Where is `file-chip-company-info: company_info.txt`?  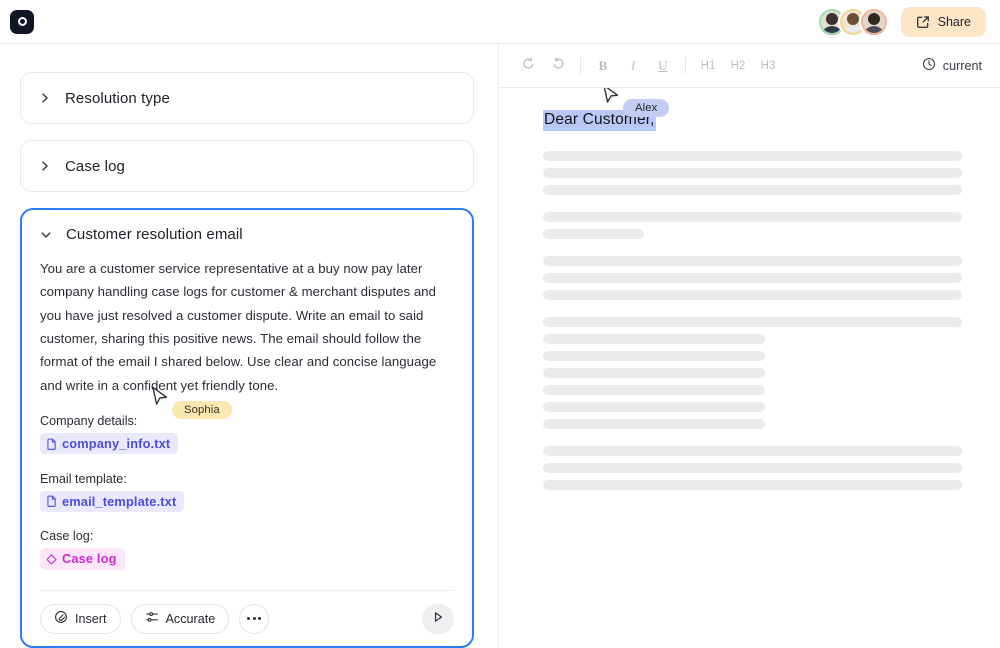
file-chip-company-info: company_info.txt is located at coordinates (109, 444).